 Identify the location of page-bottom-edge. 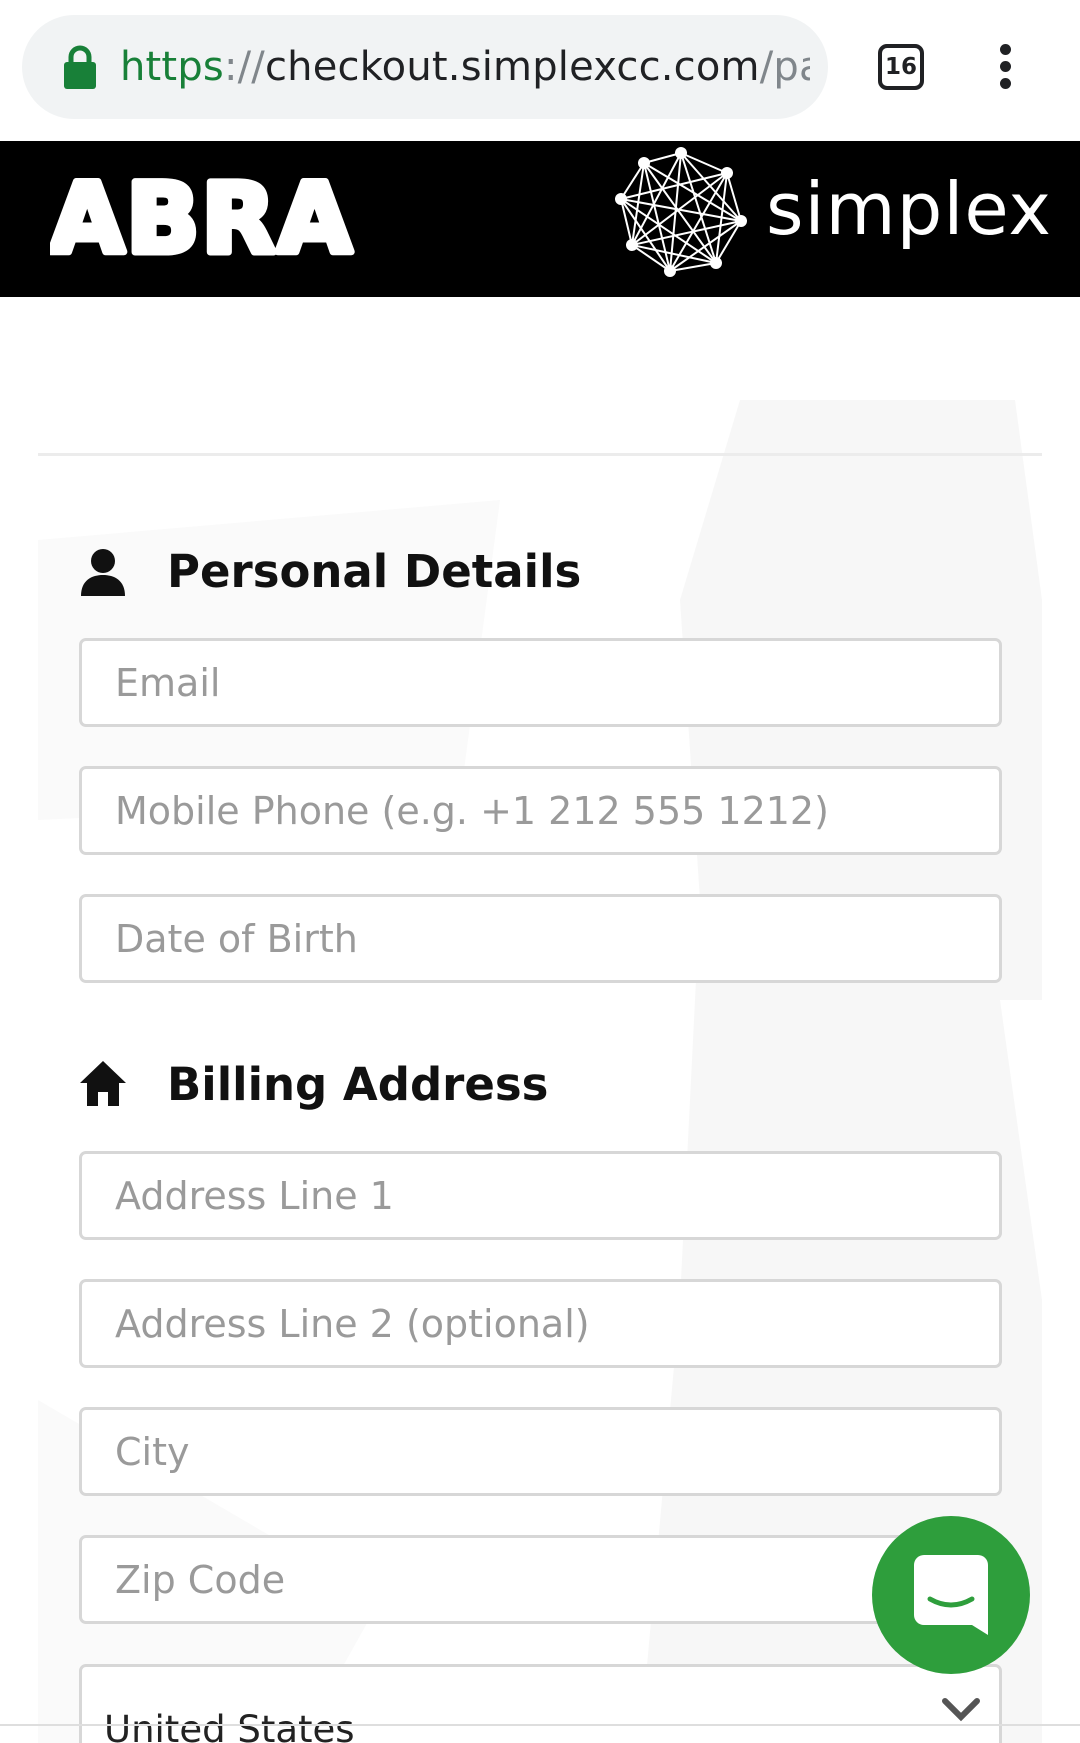
(540, 1725).